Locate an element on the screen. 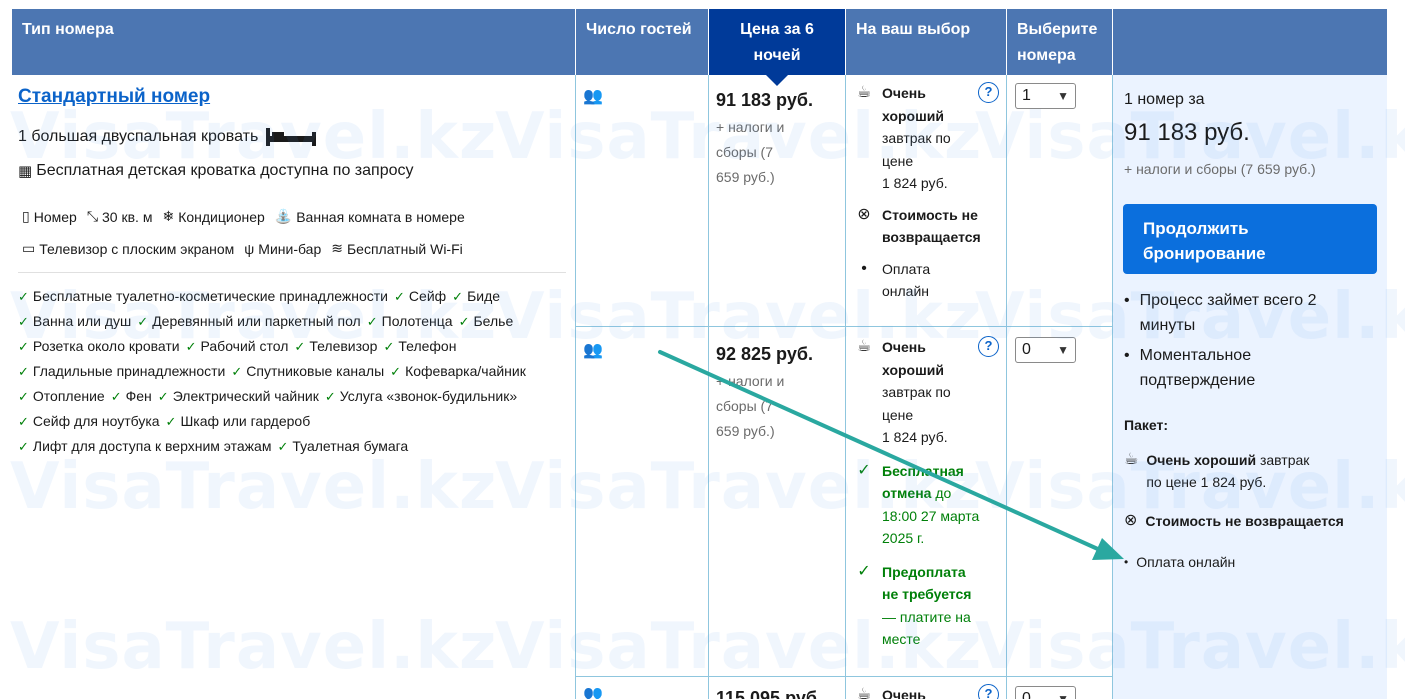 This screenshot has height=699, width=1405. amenity-item: ✓ Кофеварка/чайник is located at coordinates (458, 371).